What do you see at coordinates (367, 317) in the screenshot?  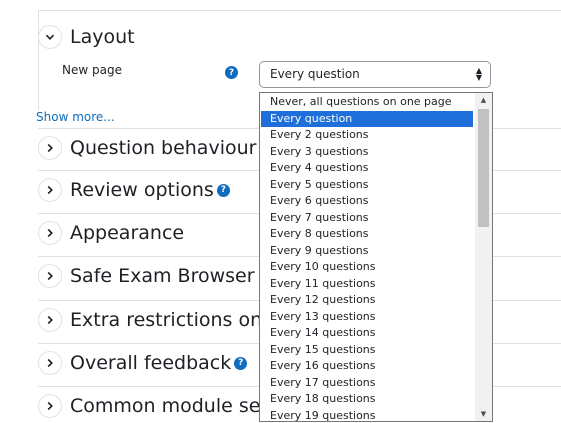 I see `dropdown-option: Every 13 questions` at bounding box center [367, 317].